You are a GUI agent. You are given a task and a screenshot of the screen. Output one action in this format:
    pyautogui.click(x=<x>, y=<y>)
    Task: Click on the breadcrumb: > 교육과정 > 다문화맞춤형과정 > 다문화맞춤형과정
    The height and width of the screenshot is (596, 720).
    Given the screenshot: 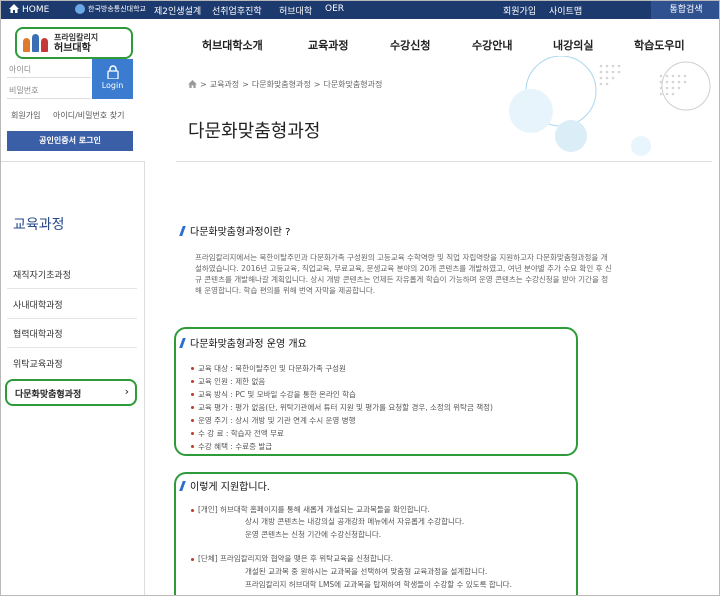 What is the action you would take?
    pyautogui.click(x=285, y=84)
    